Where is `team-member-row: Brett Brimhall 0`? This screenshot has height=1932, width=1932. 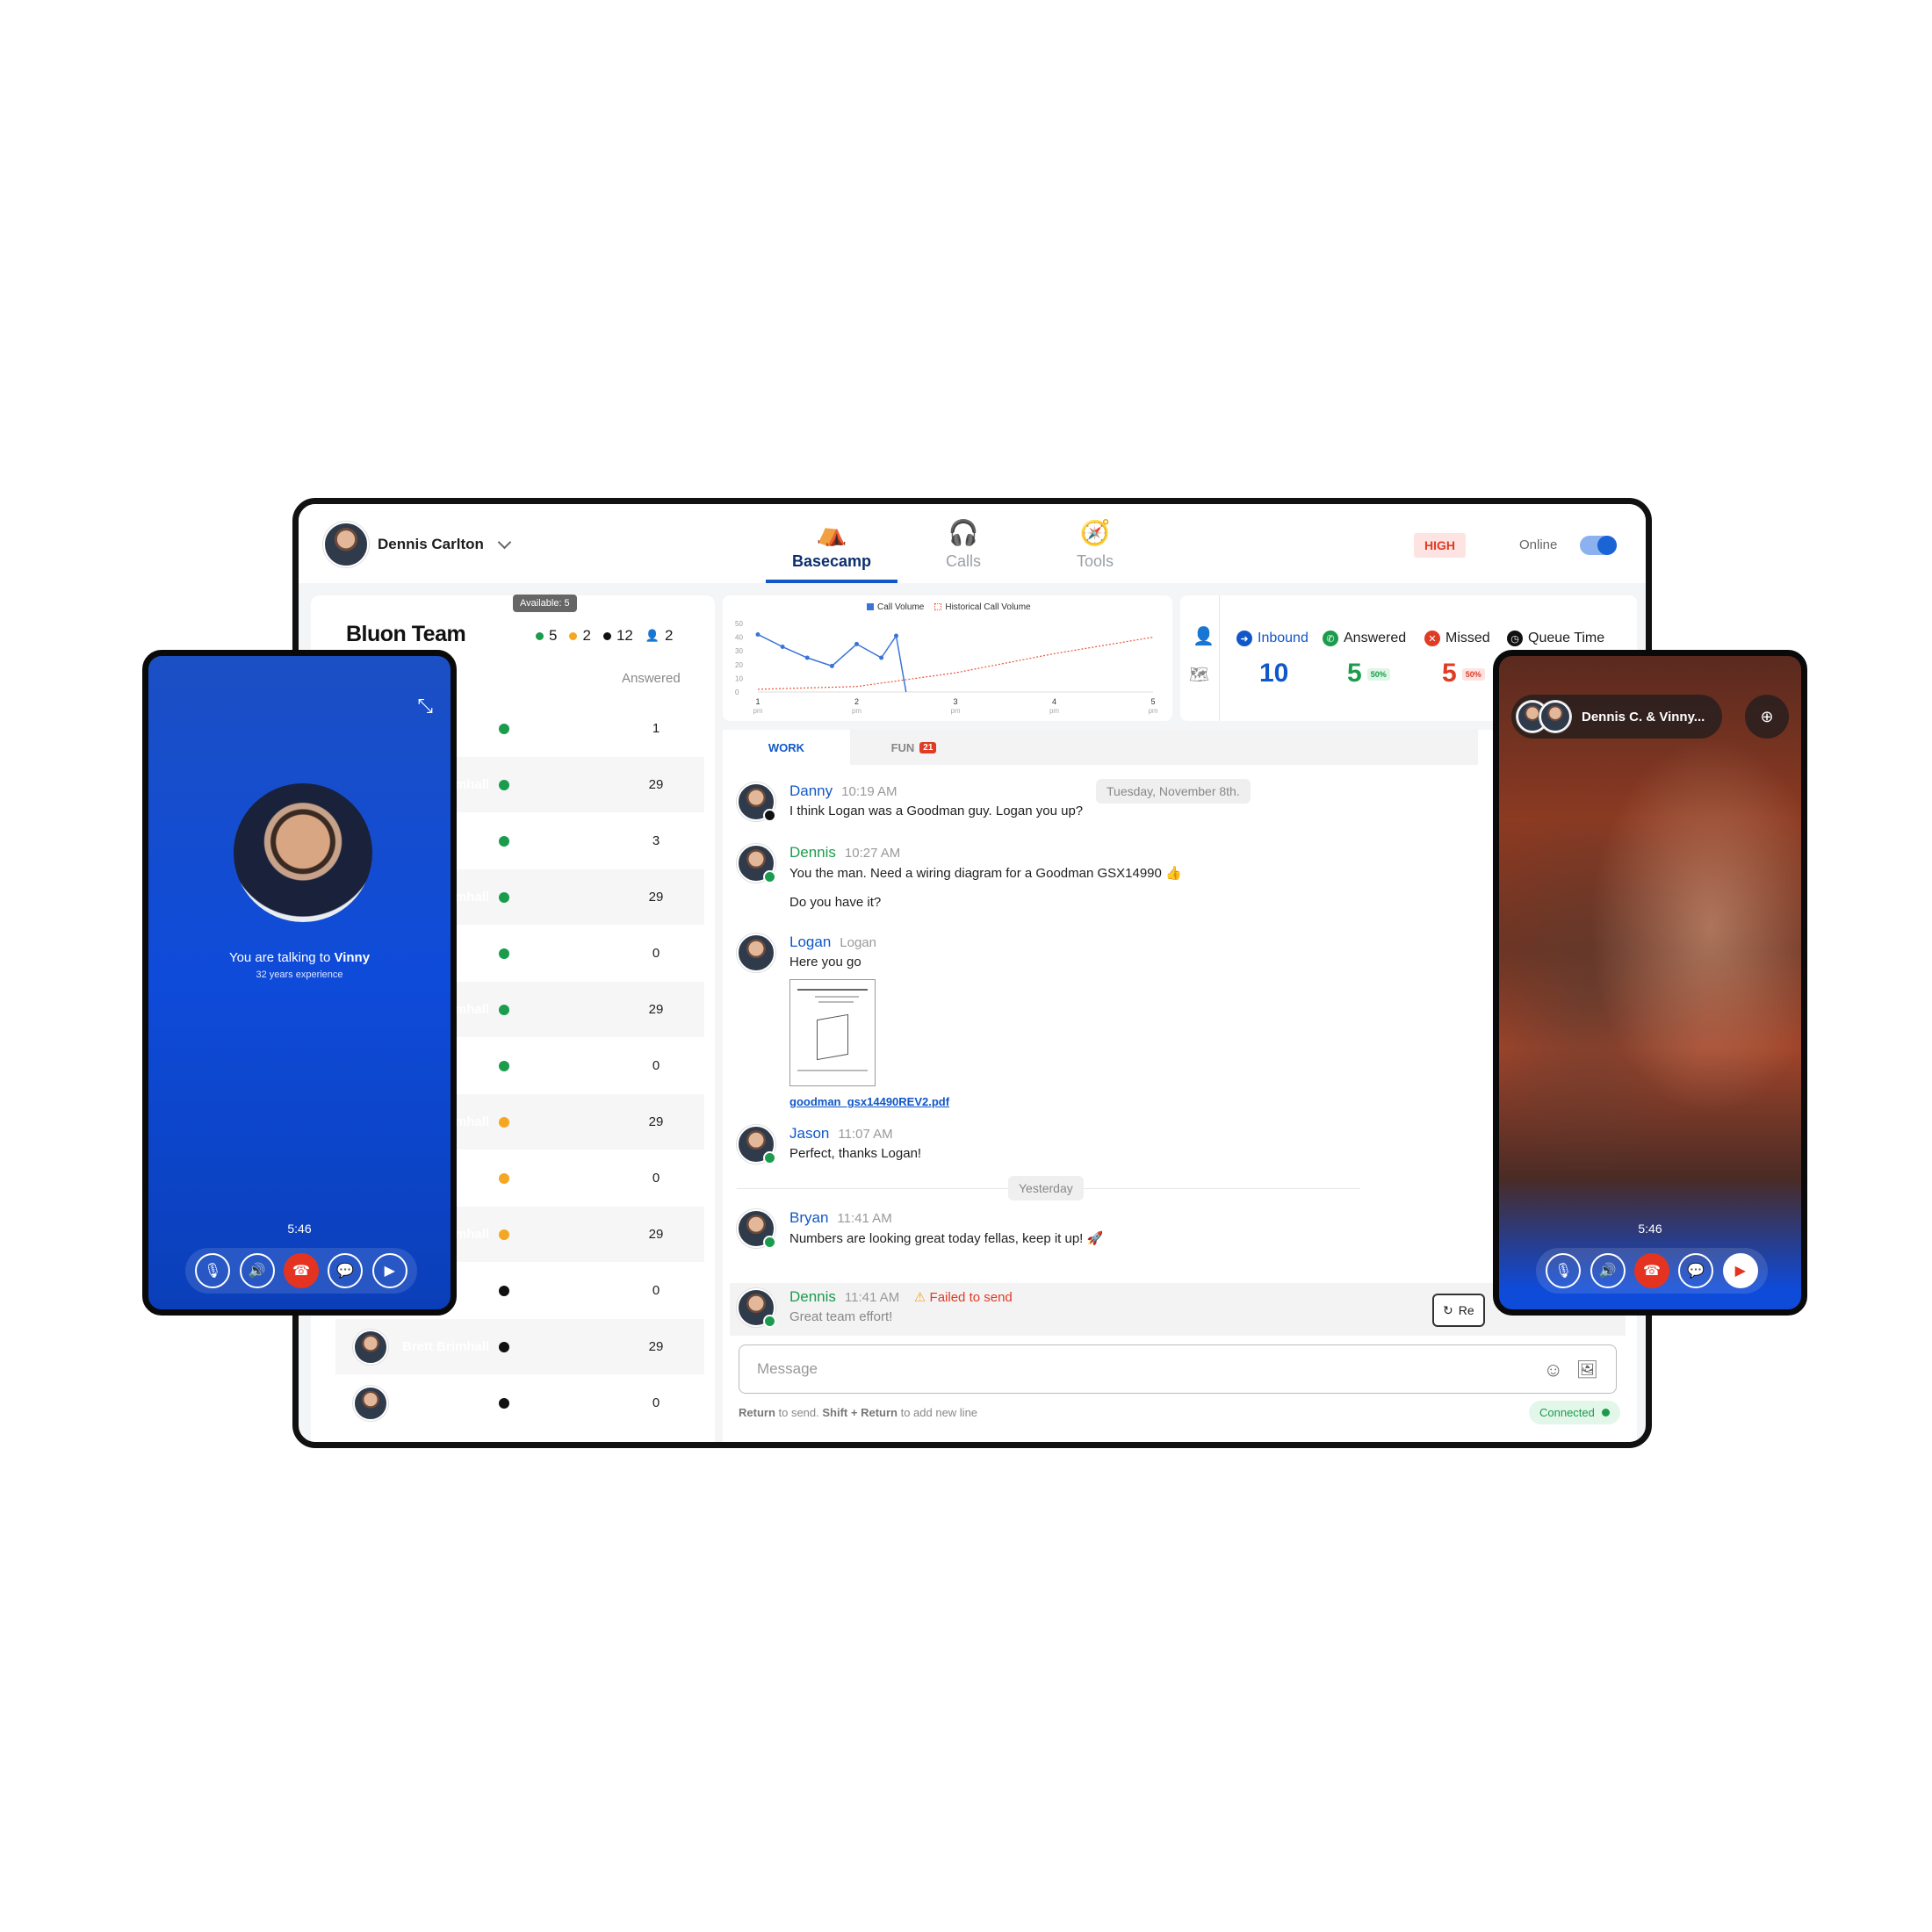 team-member-row: Brett Brimhall 0 is located at coordinates (519, 1403).